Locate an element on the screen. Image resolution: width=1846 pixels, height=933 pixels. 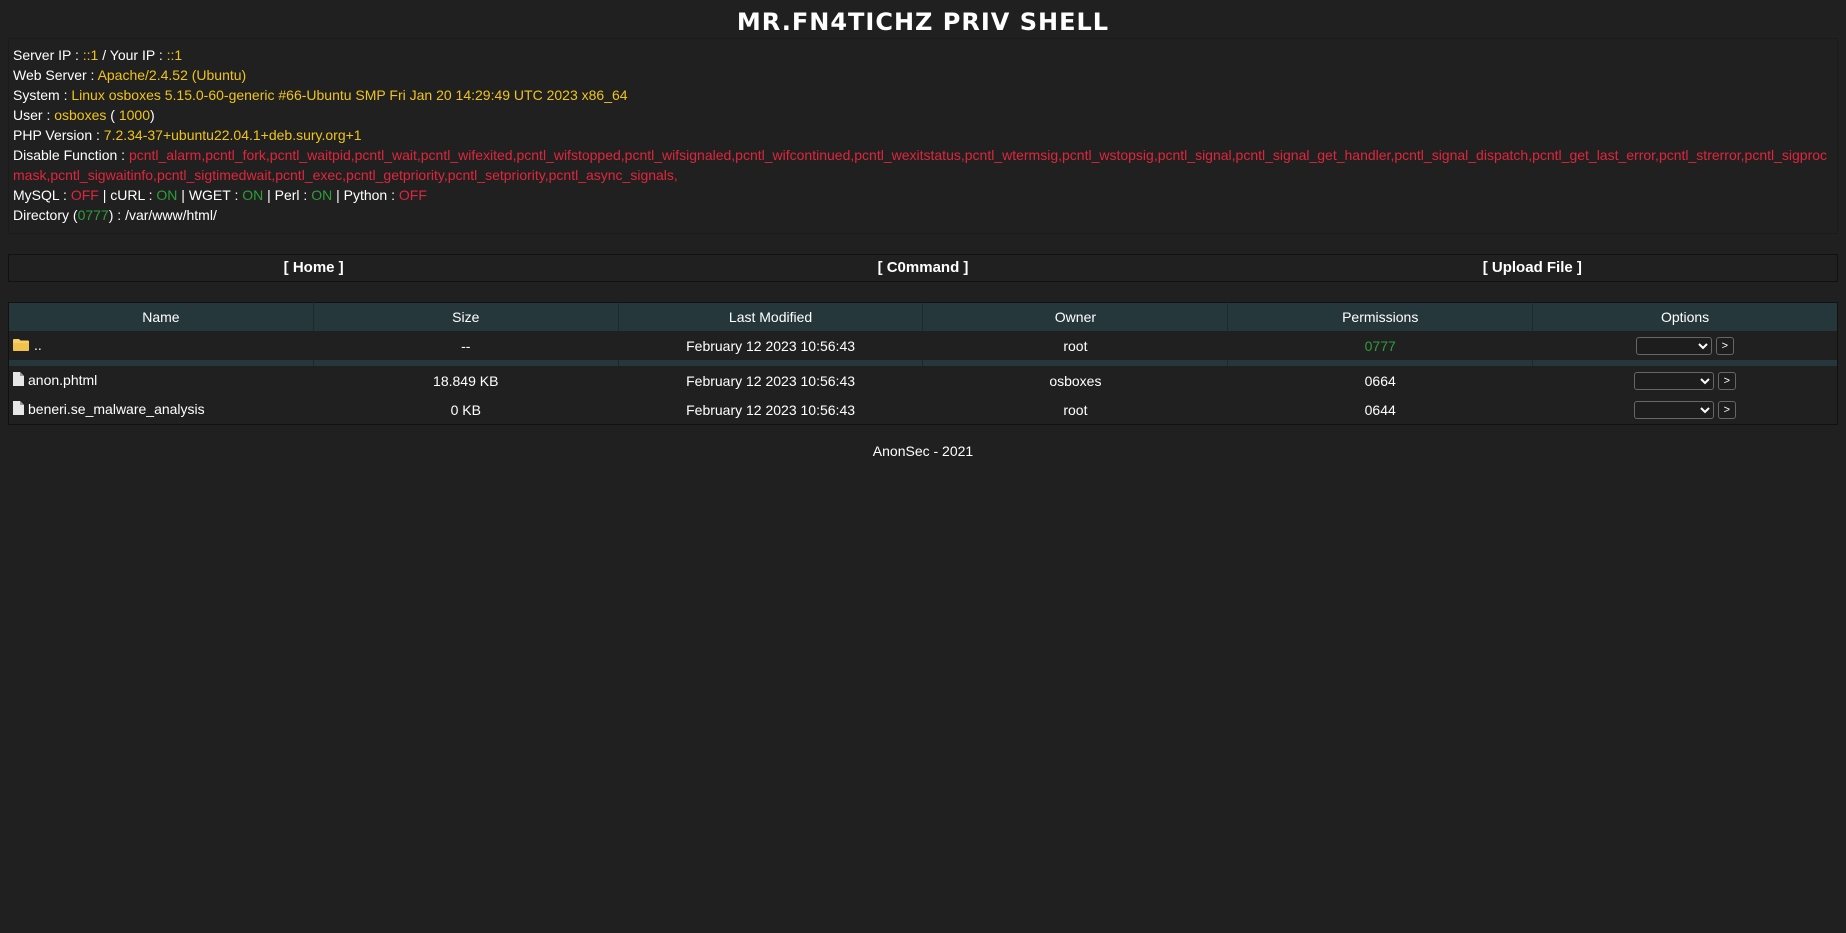
web-server-row: Web Server : Apache/2.4.52 (Ubuntu) is located at coordinates (923, 75).